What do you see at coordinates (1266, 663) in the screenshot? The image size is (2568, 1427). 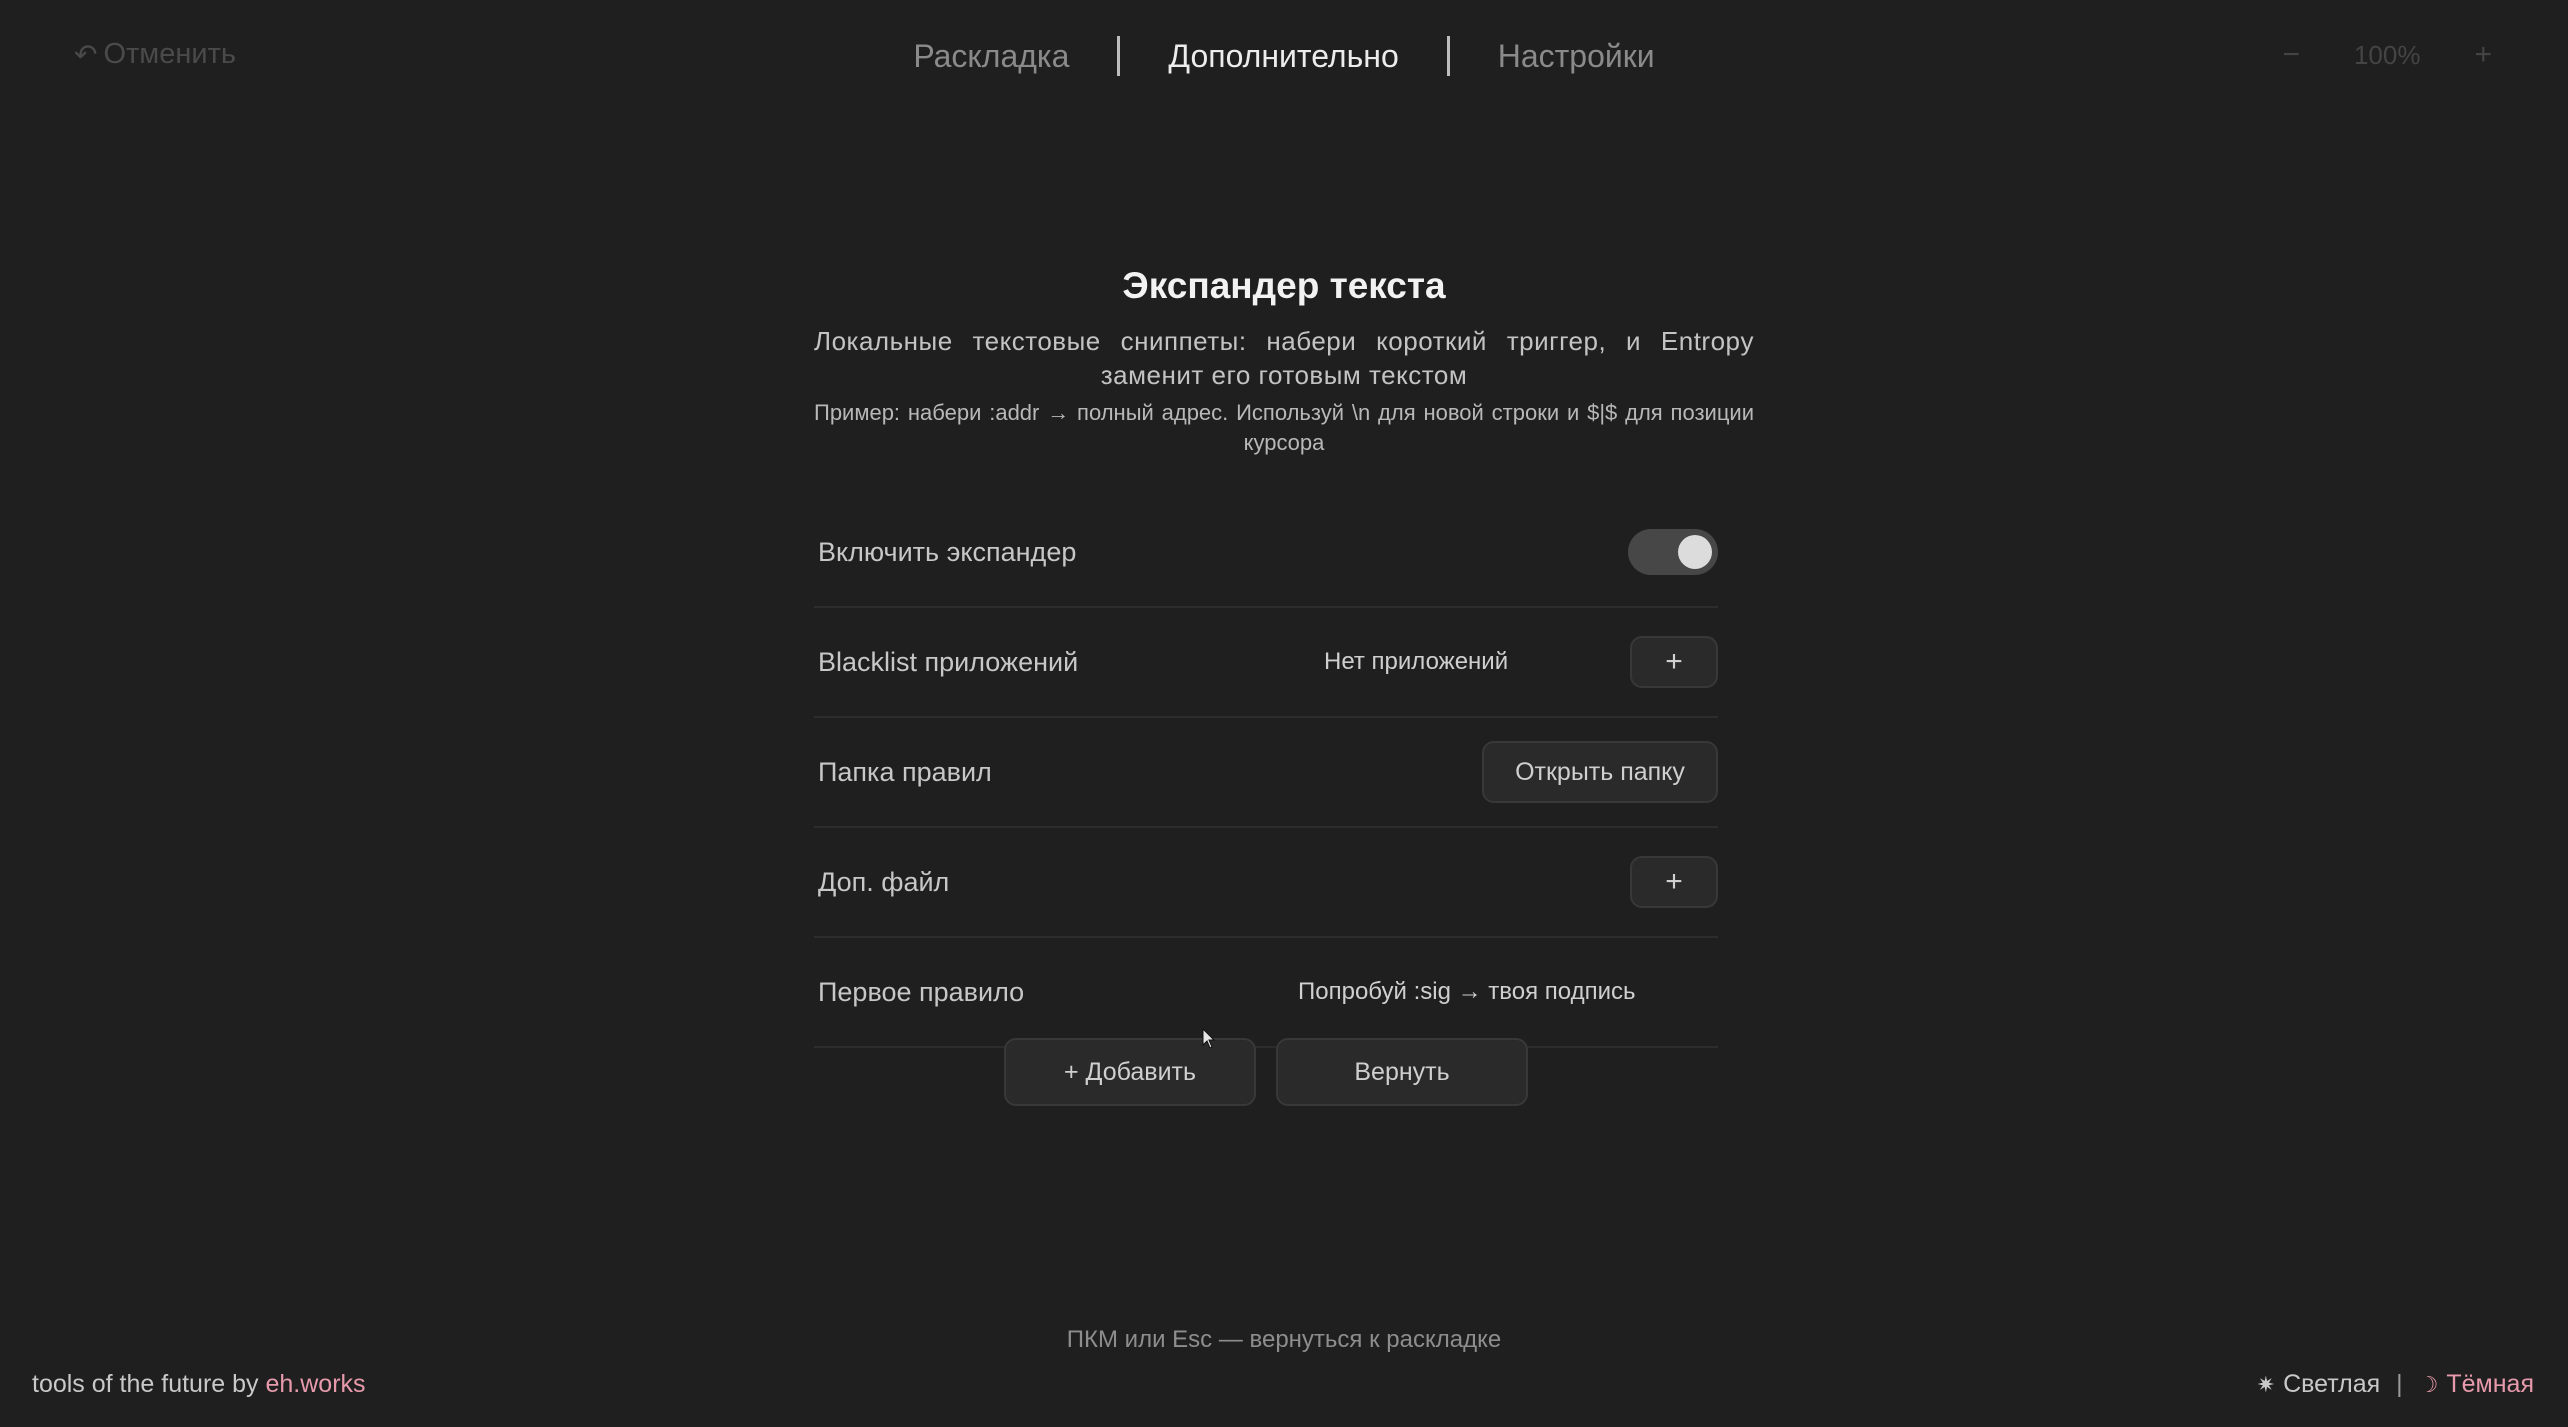 I see `setting-row-blacklist: Blacklist приложений Нет приложений +` at bounding box center [1266, 663].